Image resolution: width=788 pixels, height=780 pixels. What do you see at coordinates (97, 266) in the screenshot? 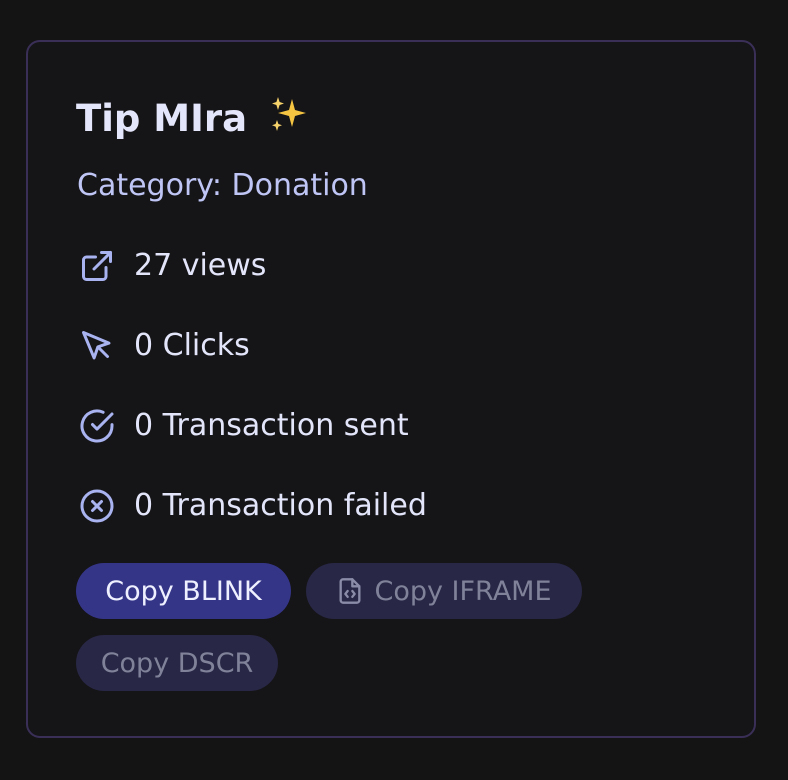
I see `external-link-icon` at bounding box center [97, 266].